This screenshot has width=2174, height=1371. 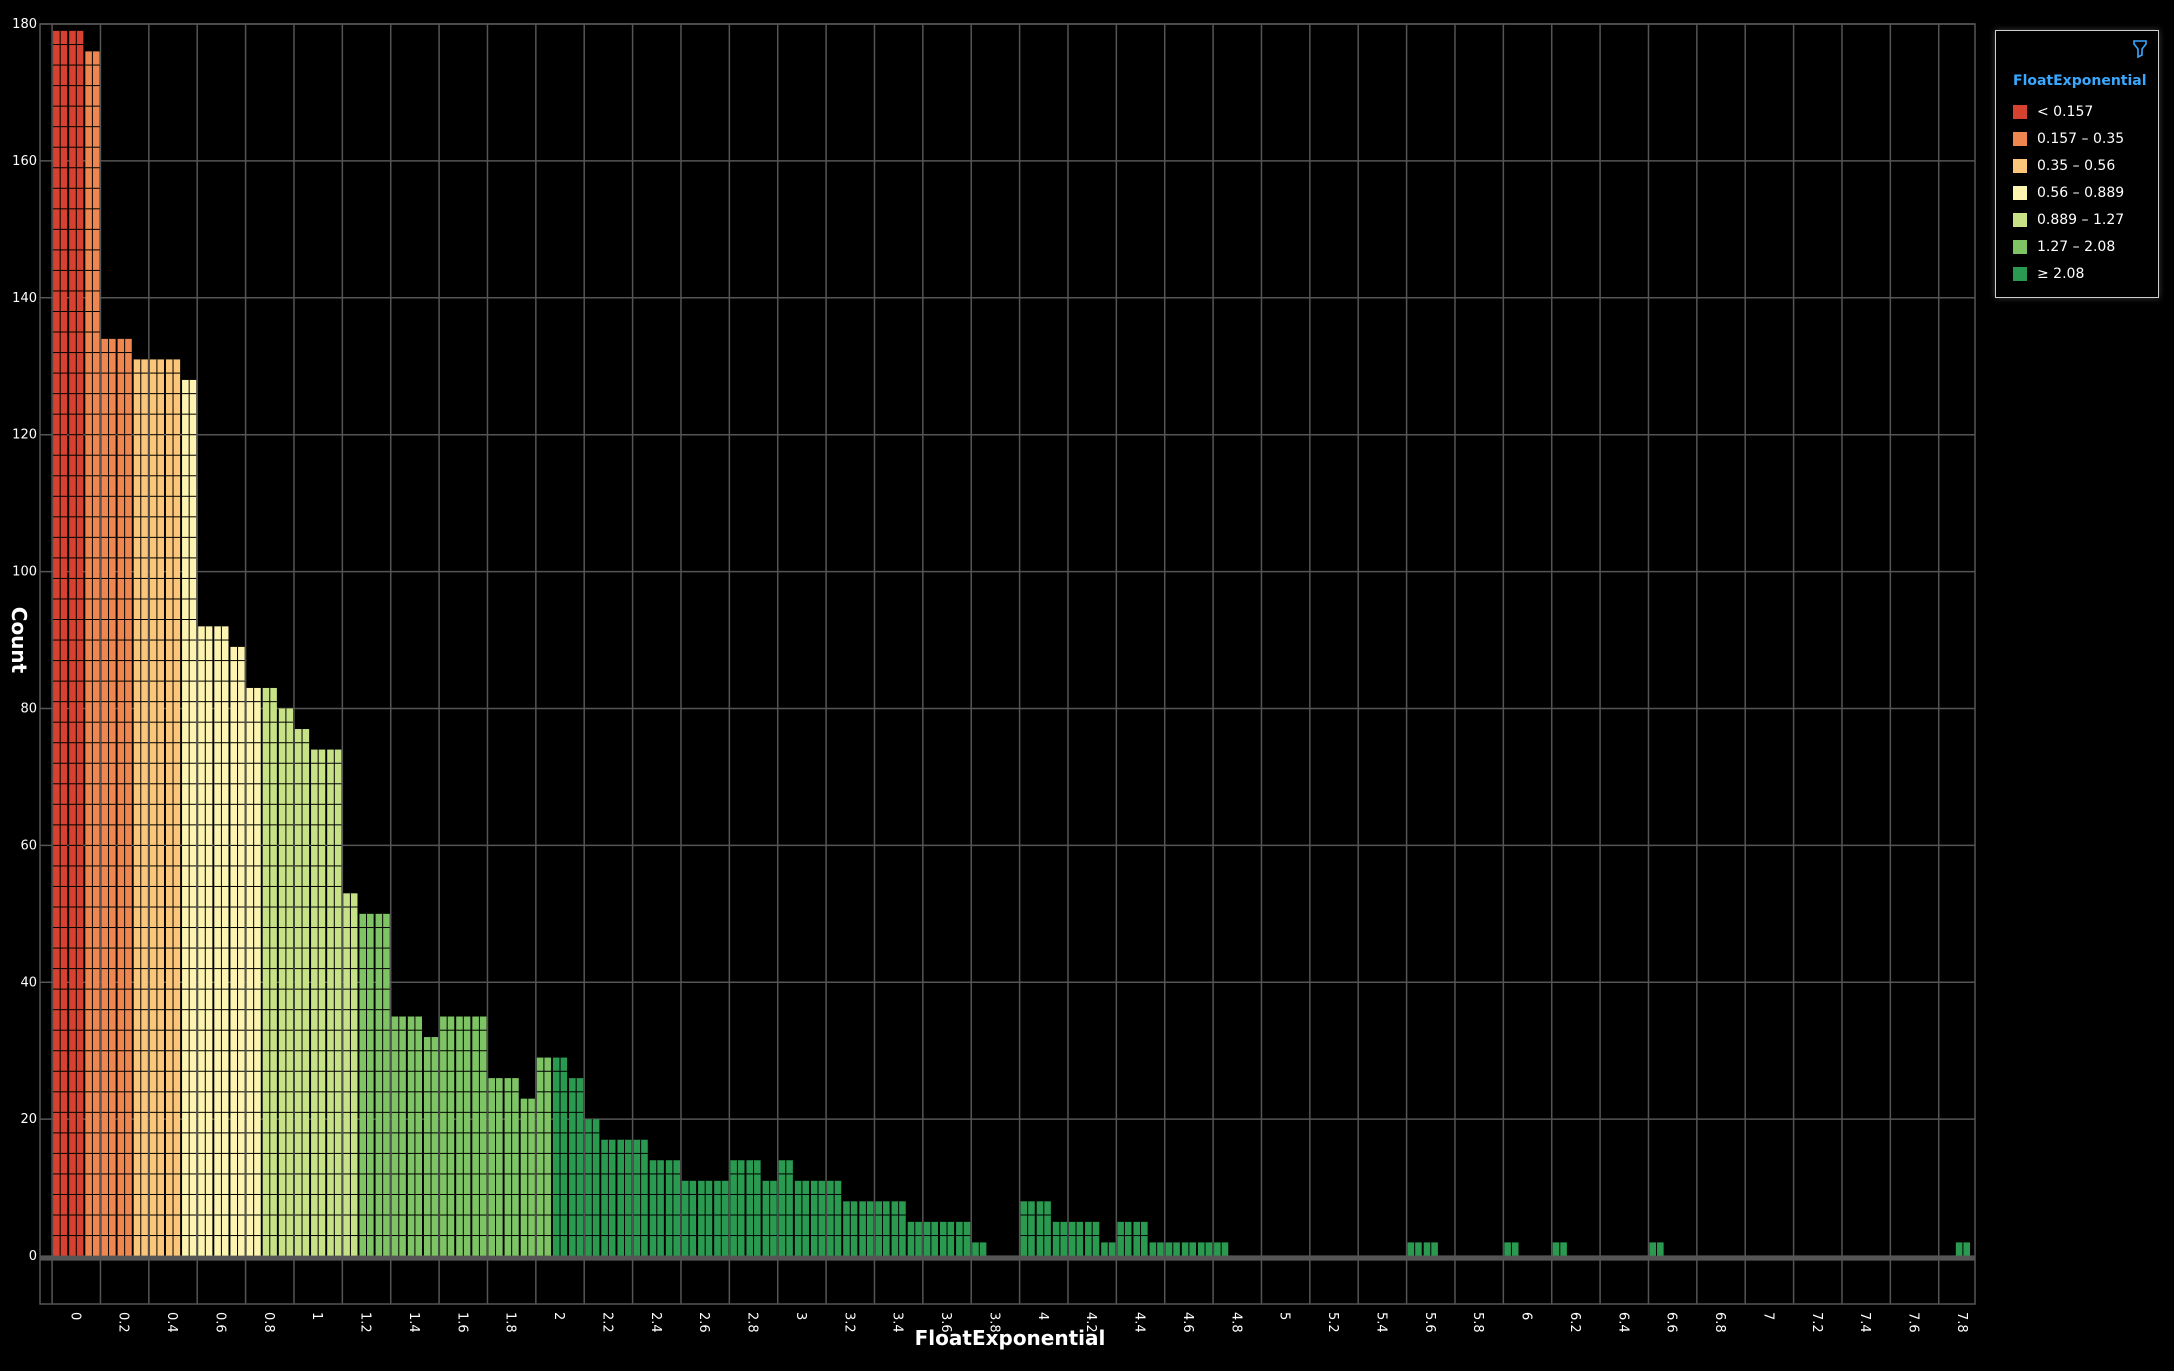 What do you see at coordinates (24, 298) in the screenshot?
I see `y-tick-label: 140` at bounding box center [24, 298].